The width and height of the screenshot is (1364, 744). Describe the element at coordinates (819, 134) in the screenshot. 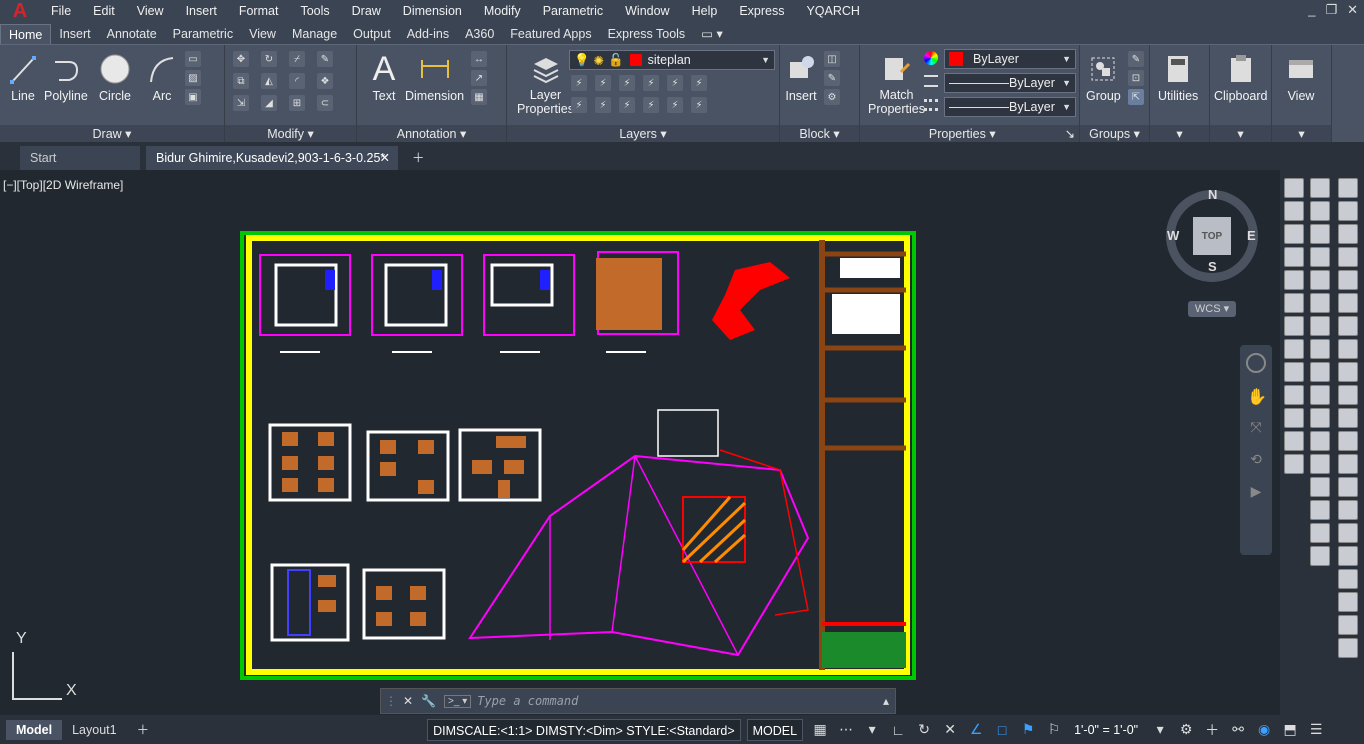

I see `block-panel-title: Block ▾` at that location.